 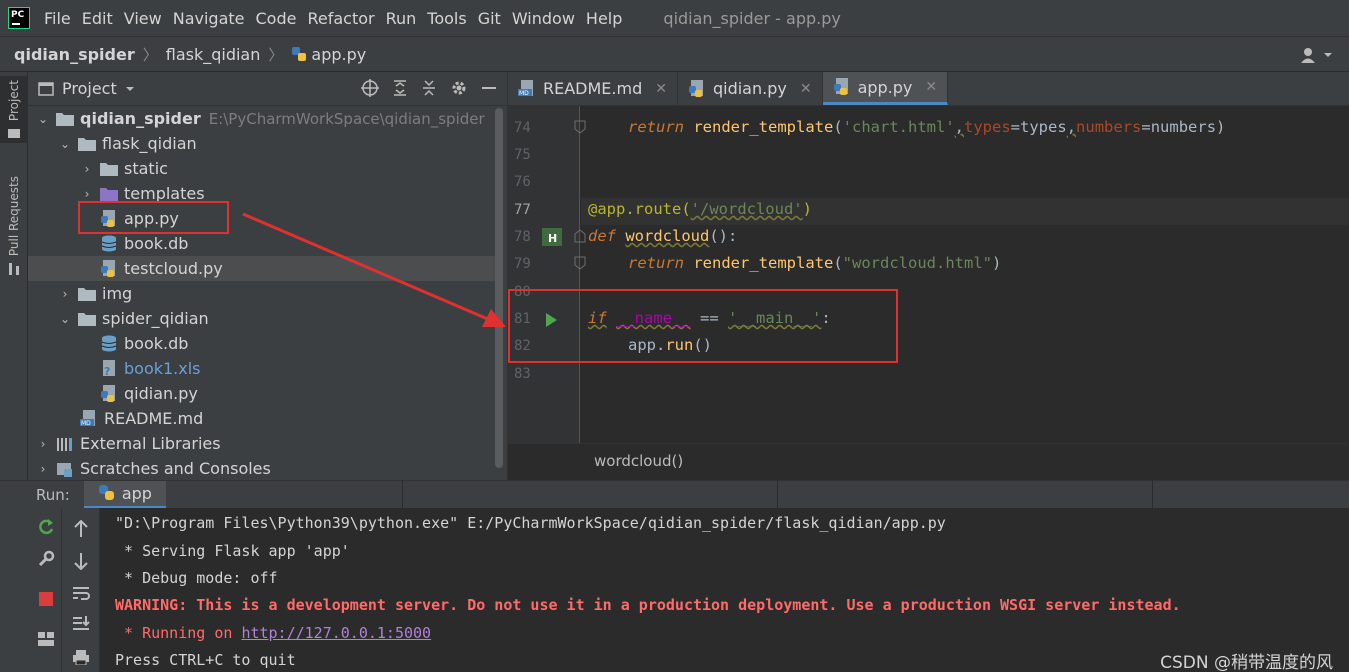 What do you see at coordinates (57, 18) in the screenshot?
I see `menu-file: File` at bounding box center [57, 18].